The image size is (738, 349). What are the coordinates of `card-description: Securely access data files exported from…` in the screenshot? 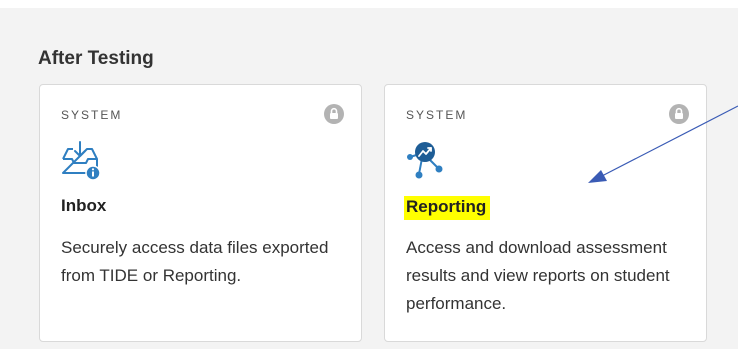 It's located at (195, 261).